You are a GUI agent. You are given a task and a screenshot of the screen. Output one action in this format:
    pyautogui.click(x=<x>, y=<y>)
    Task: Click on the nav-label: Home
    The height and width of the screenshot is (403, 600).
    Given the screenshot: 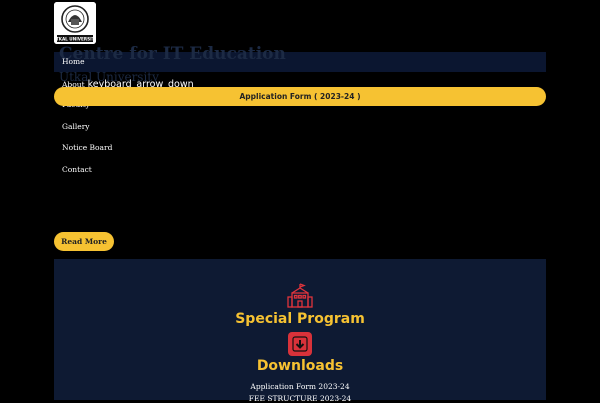 What is the action you would take?
    pyautogui.click(x=73, y=61)
    